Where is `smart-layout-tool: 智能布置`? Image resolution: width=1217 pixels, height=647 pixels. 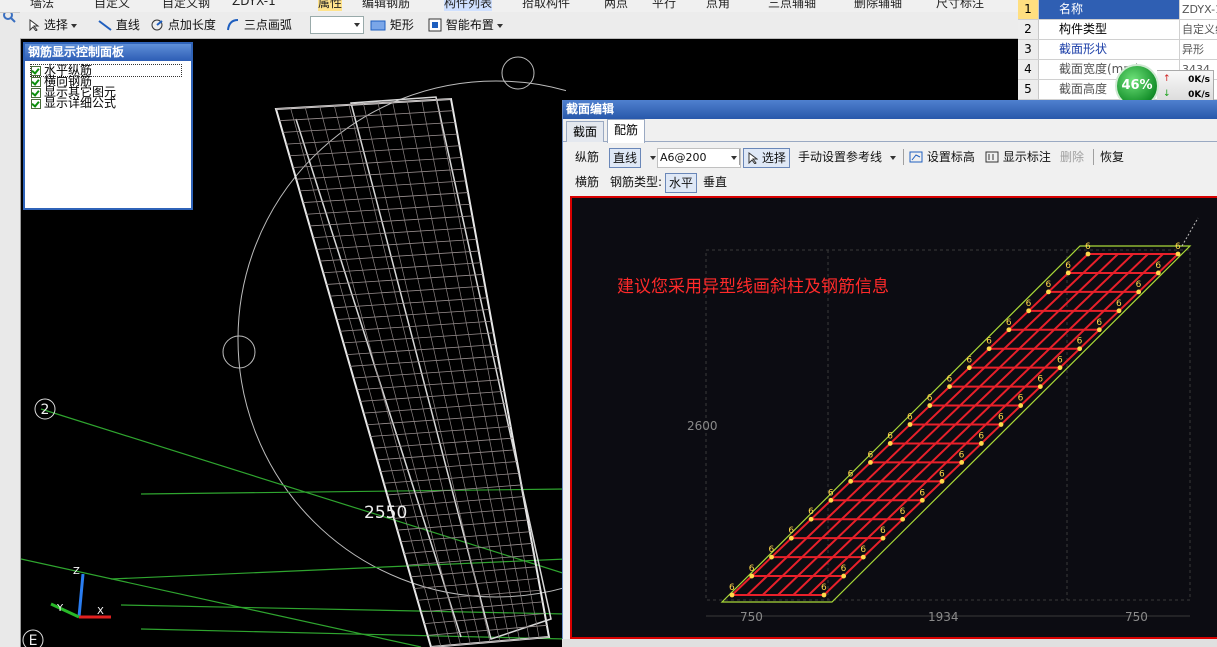 smart-layout-tool: 智能布置 is located at coordinates (465, 25).